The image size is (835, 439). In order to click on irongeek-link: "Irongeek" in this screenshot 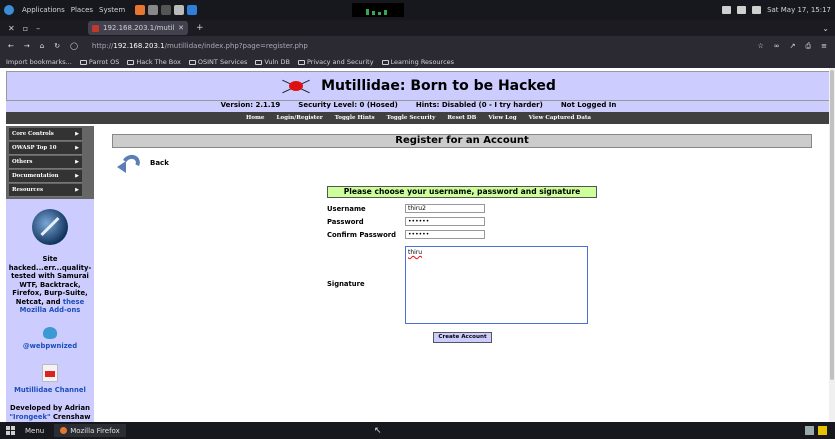, I will do `click(30, 417)`.